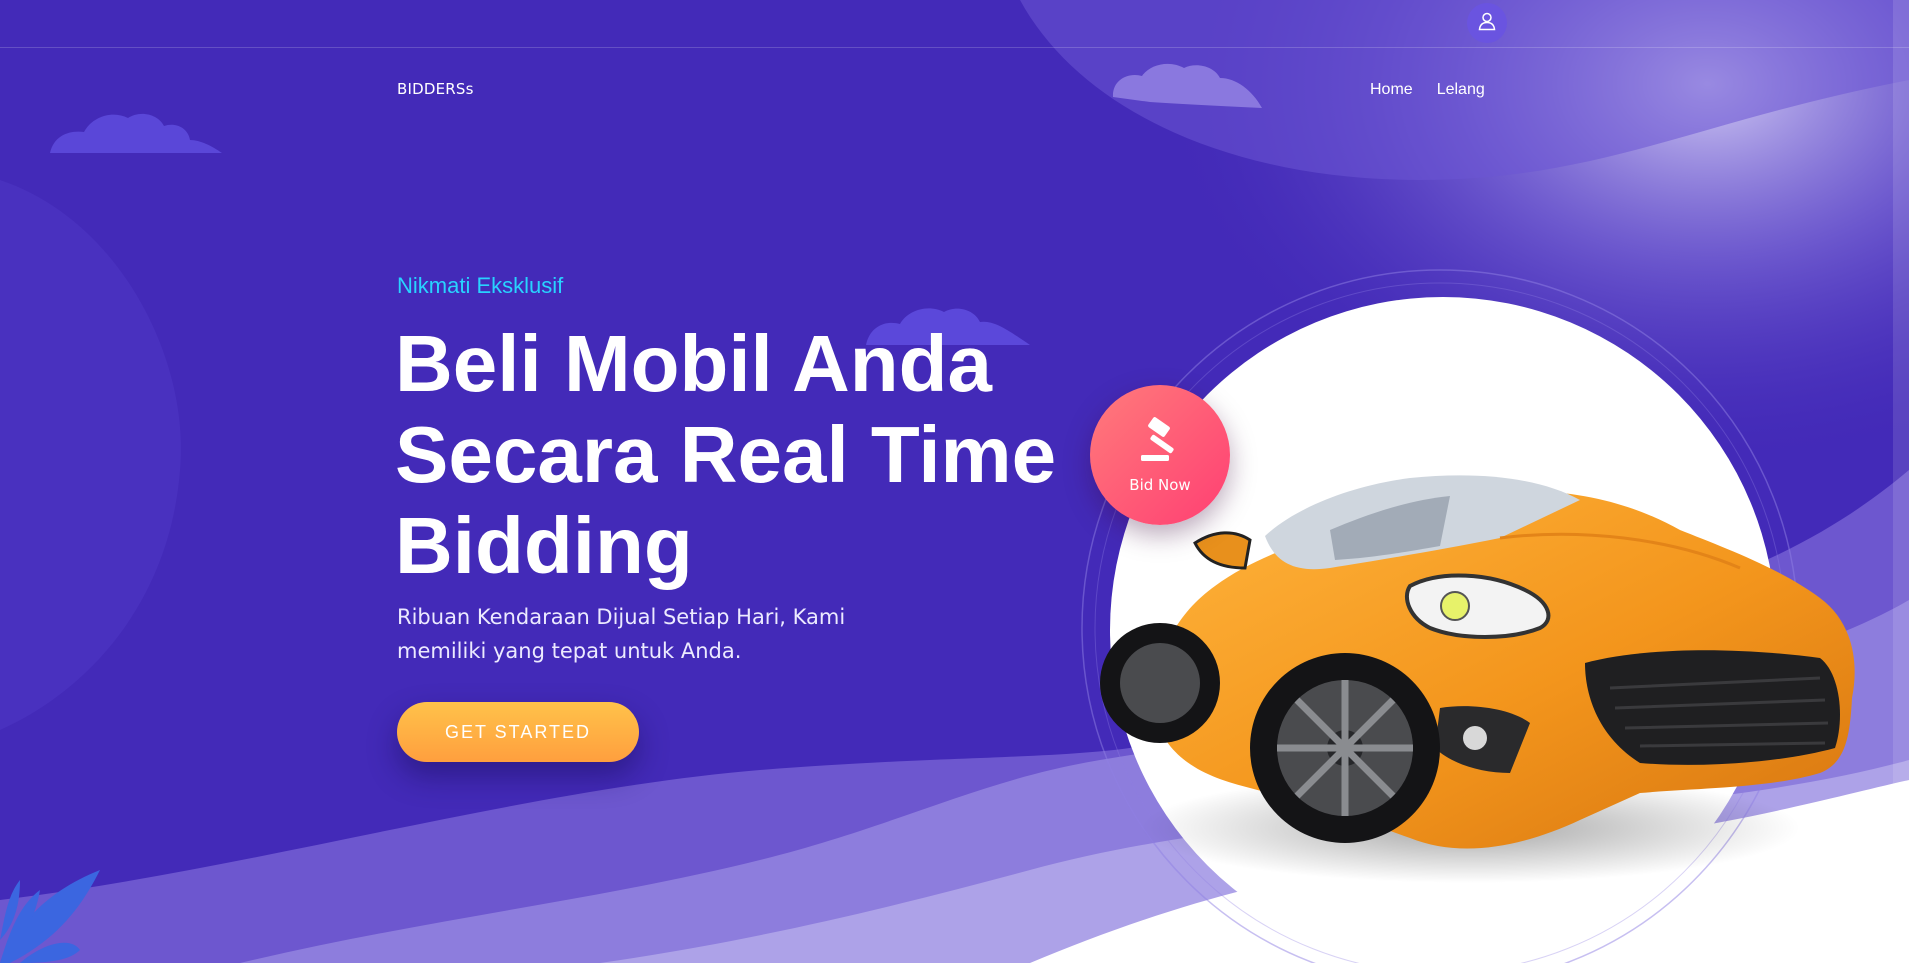 Image resolution: width=1909 pixels, height=963 pixels. Describe the element at coordinates (726, 454) in the screenshot. I see `headline-line-2: Secara Real Time` at that location.